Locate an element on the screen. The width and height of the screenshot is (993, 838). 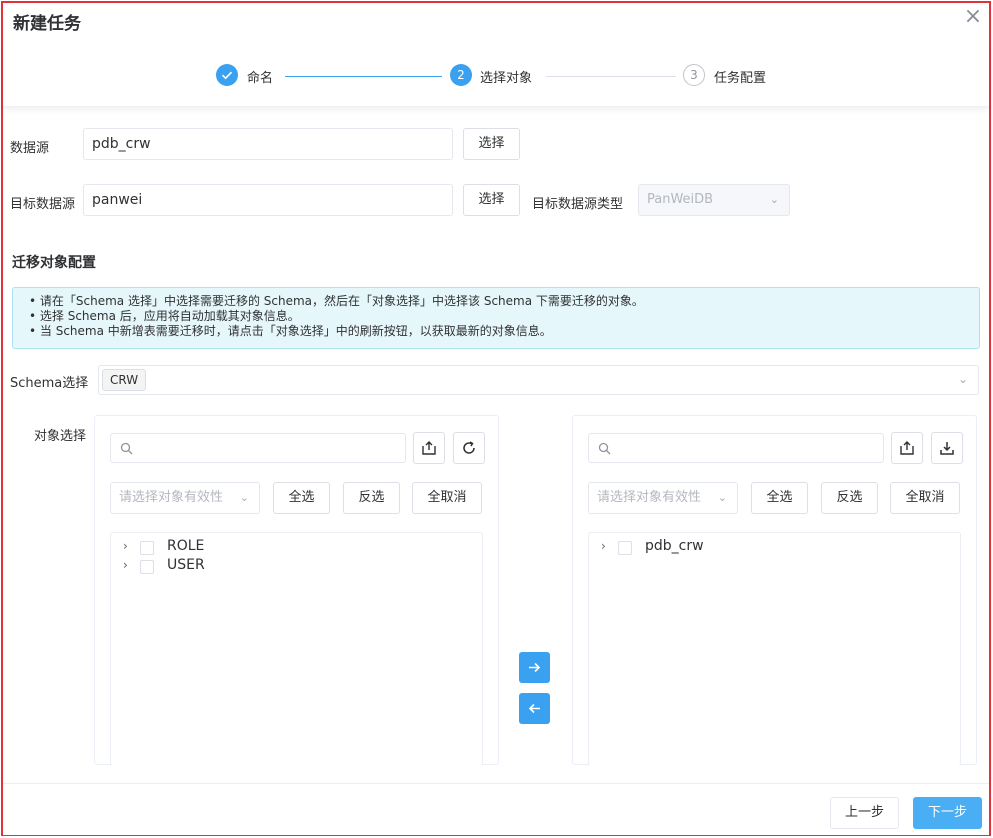
left-refresh-button is located at coordinates (469, 448).